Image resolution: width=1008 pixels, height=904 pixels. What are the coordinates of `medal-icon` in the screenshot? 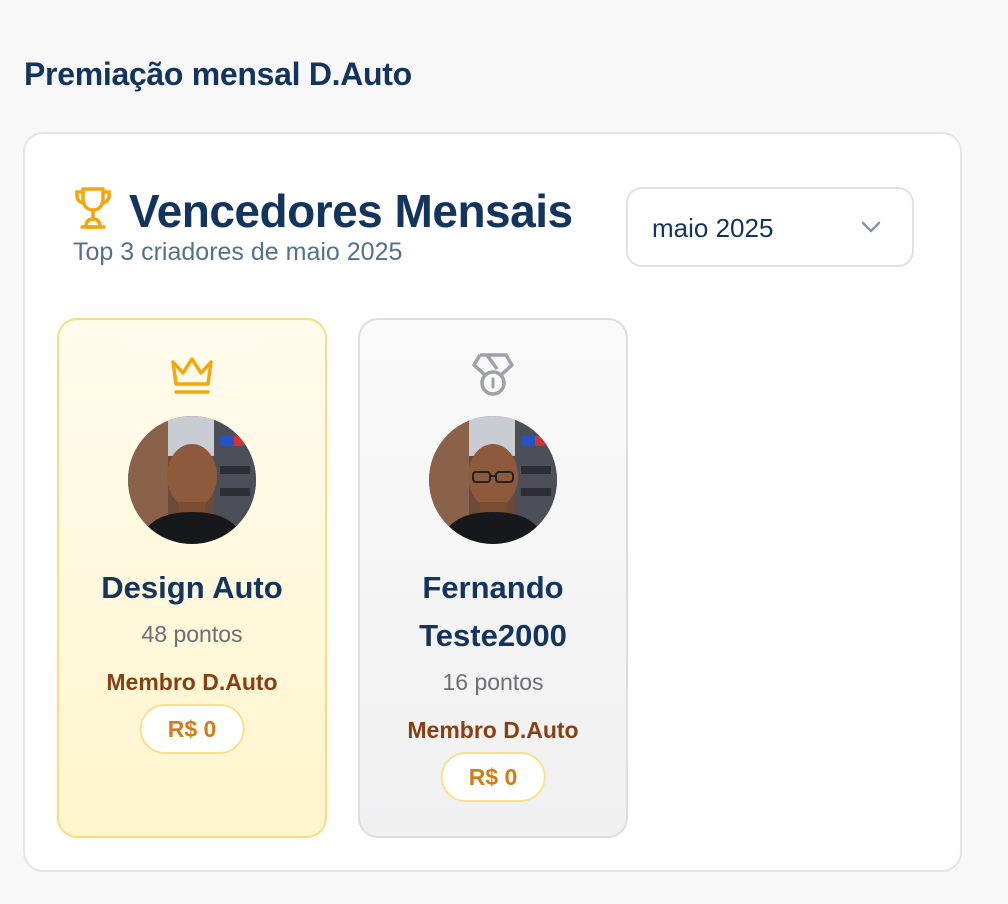 It's located at (493, 374).